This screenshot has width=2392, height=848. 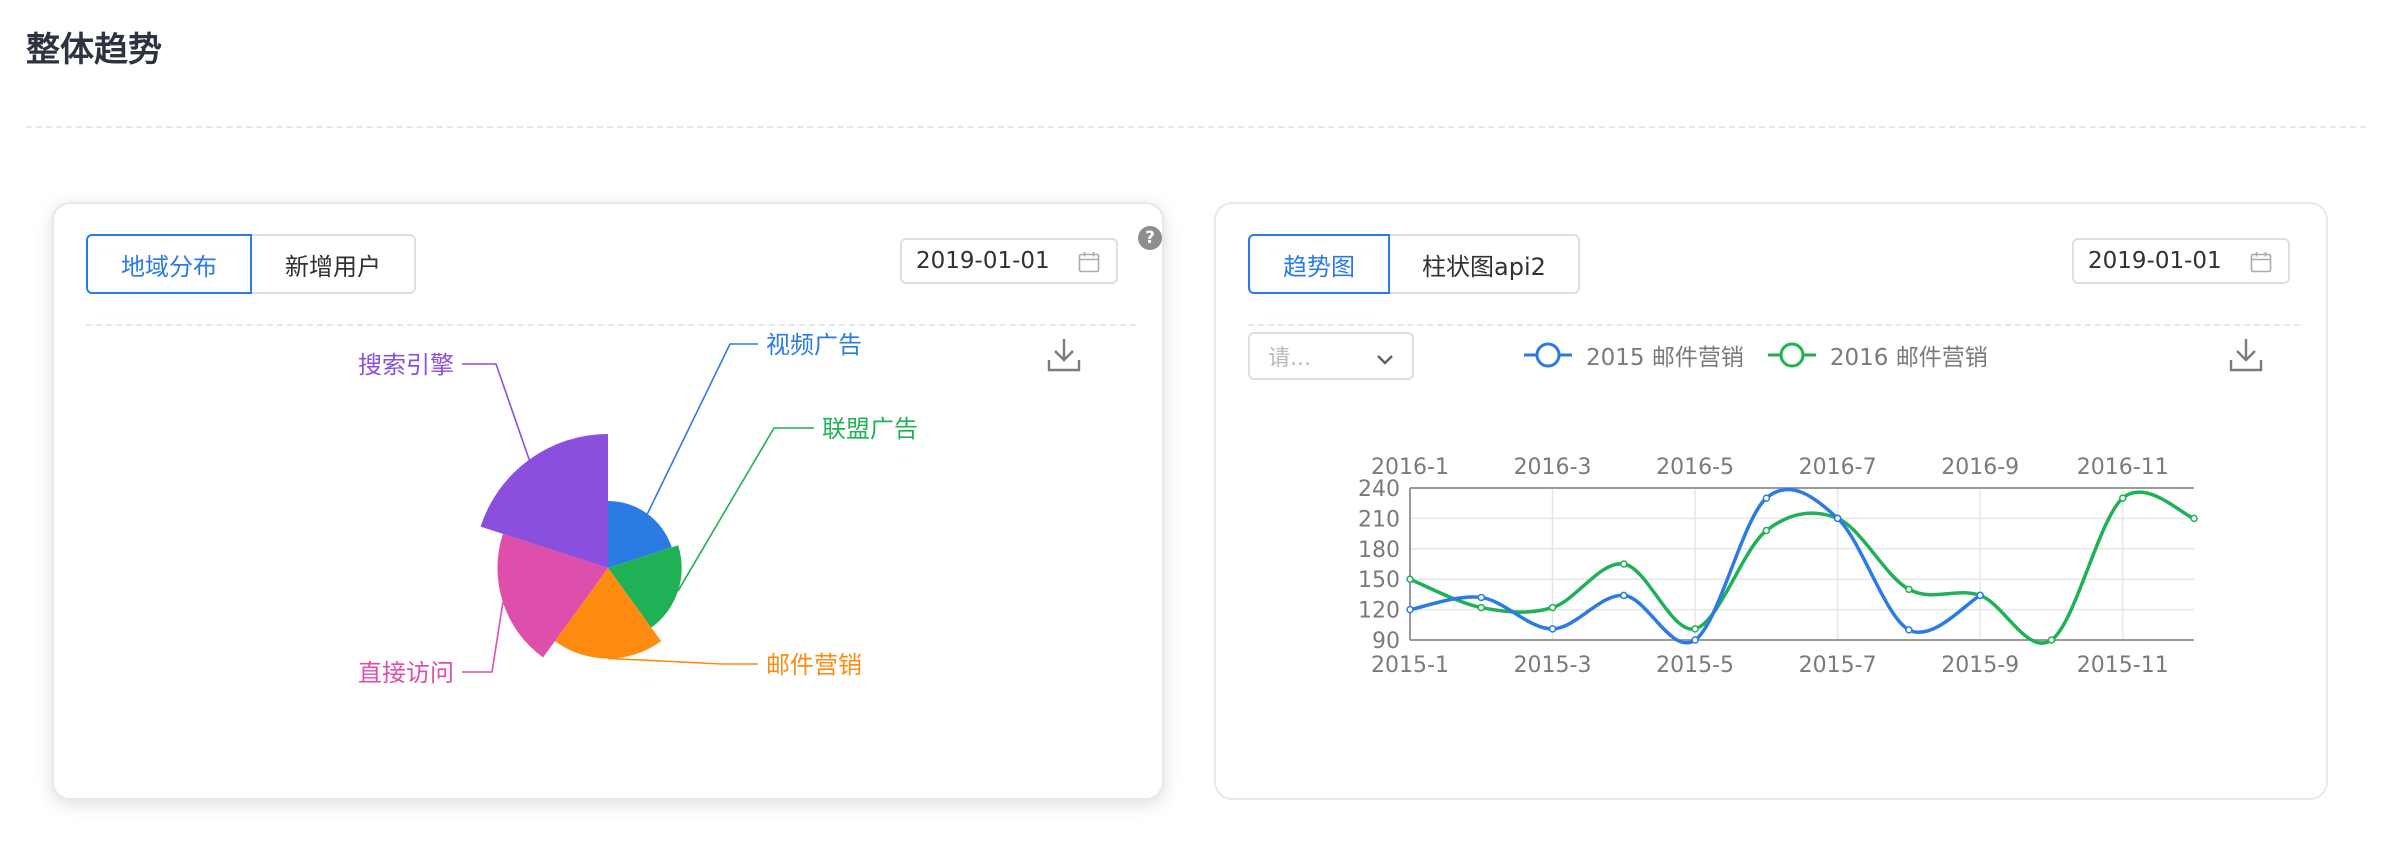 I want to click on x-tick-label-bottom: 2015-7, so click(x=1838, y=665).